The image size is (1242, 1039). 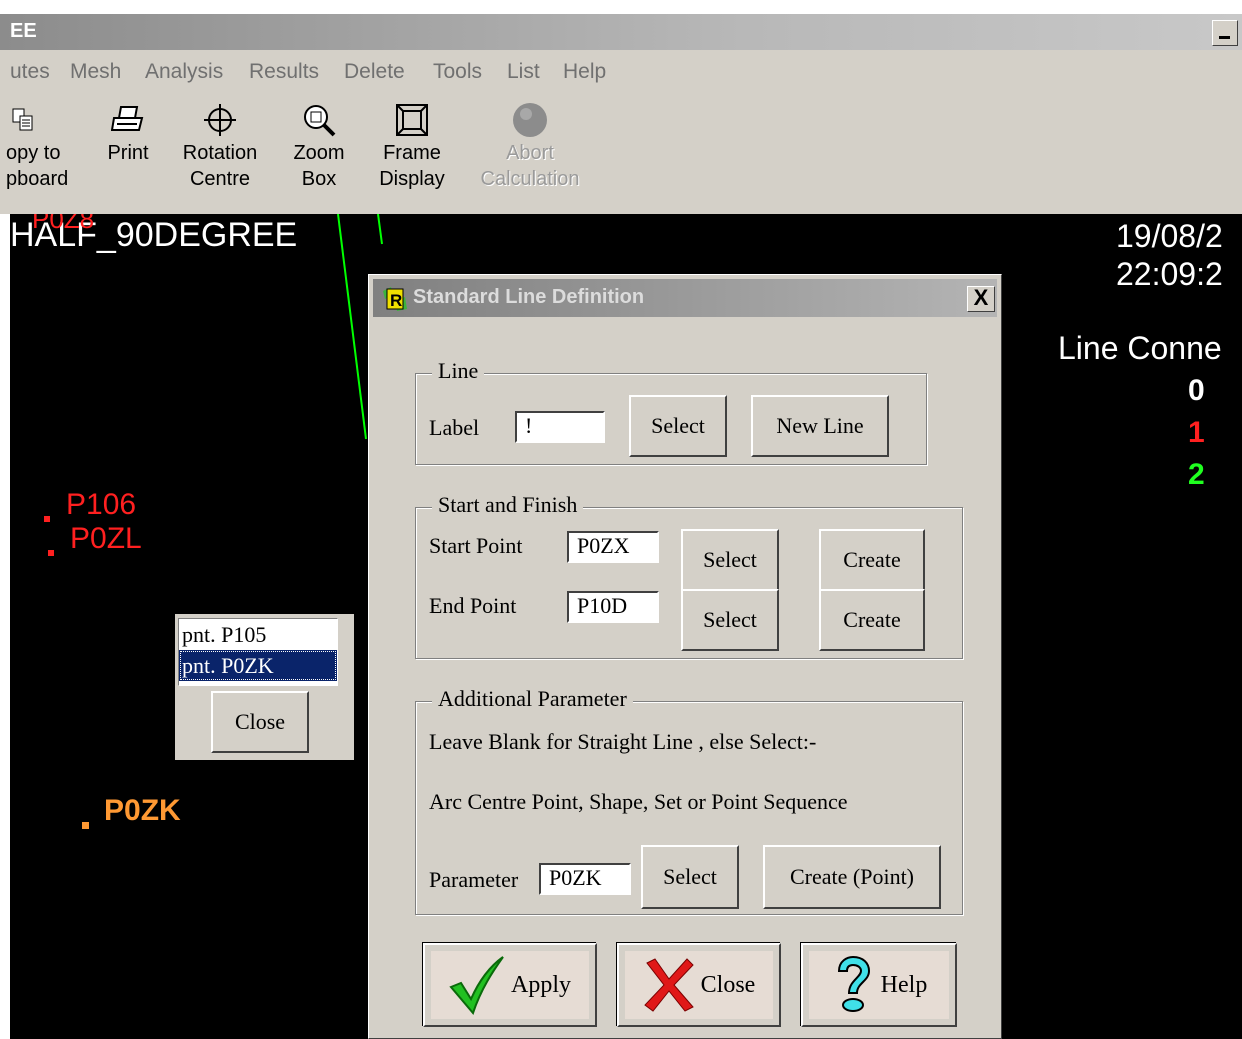 What do you see at coordinates (476, 545) in the screenshot?
I see `start-point-label: Start Point` at bounding box center [476, 545].